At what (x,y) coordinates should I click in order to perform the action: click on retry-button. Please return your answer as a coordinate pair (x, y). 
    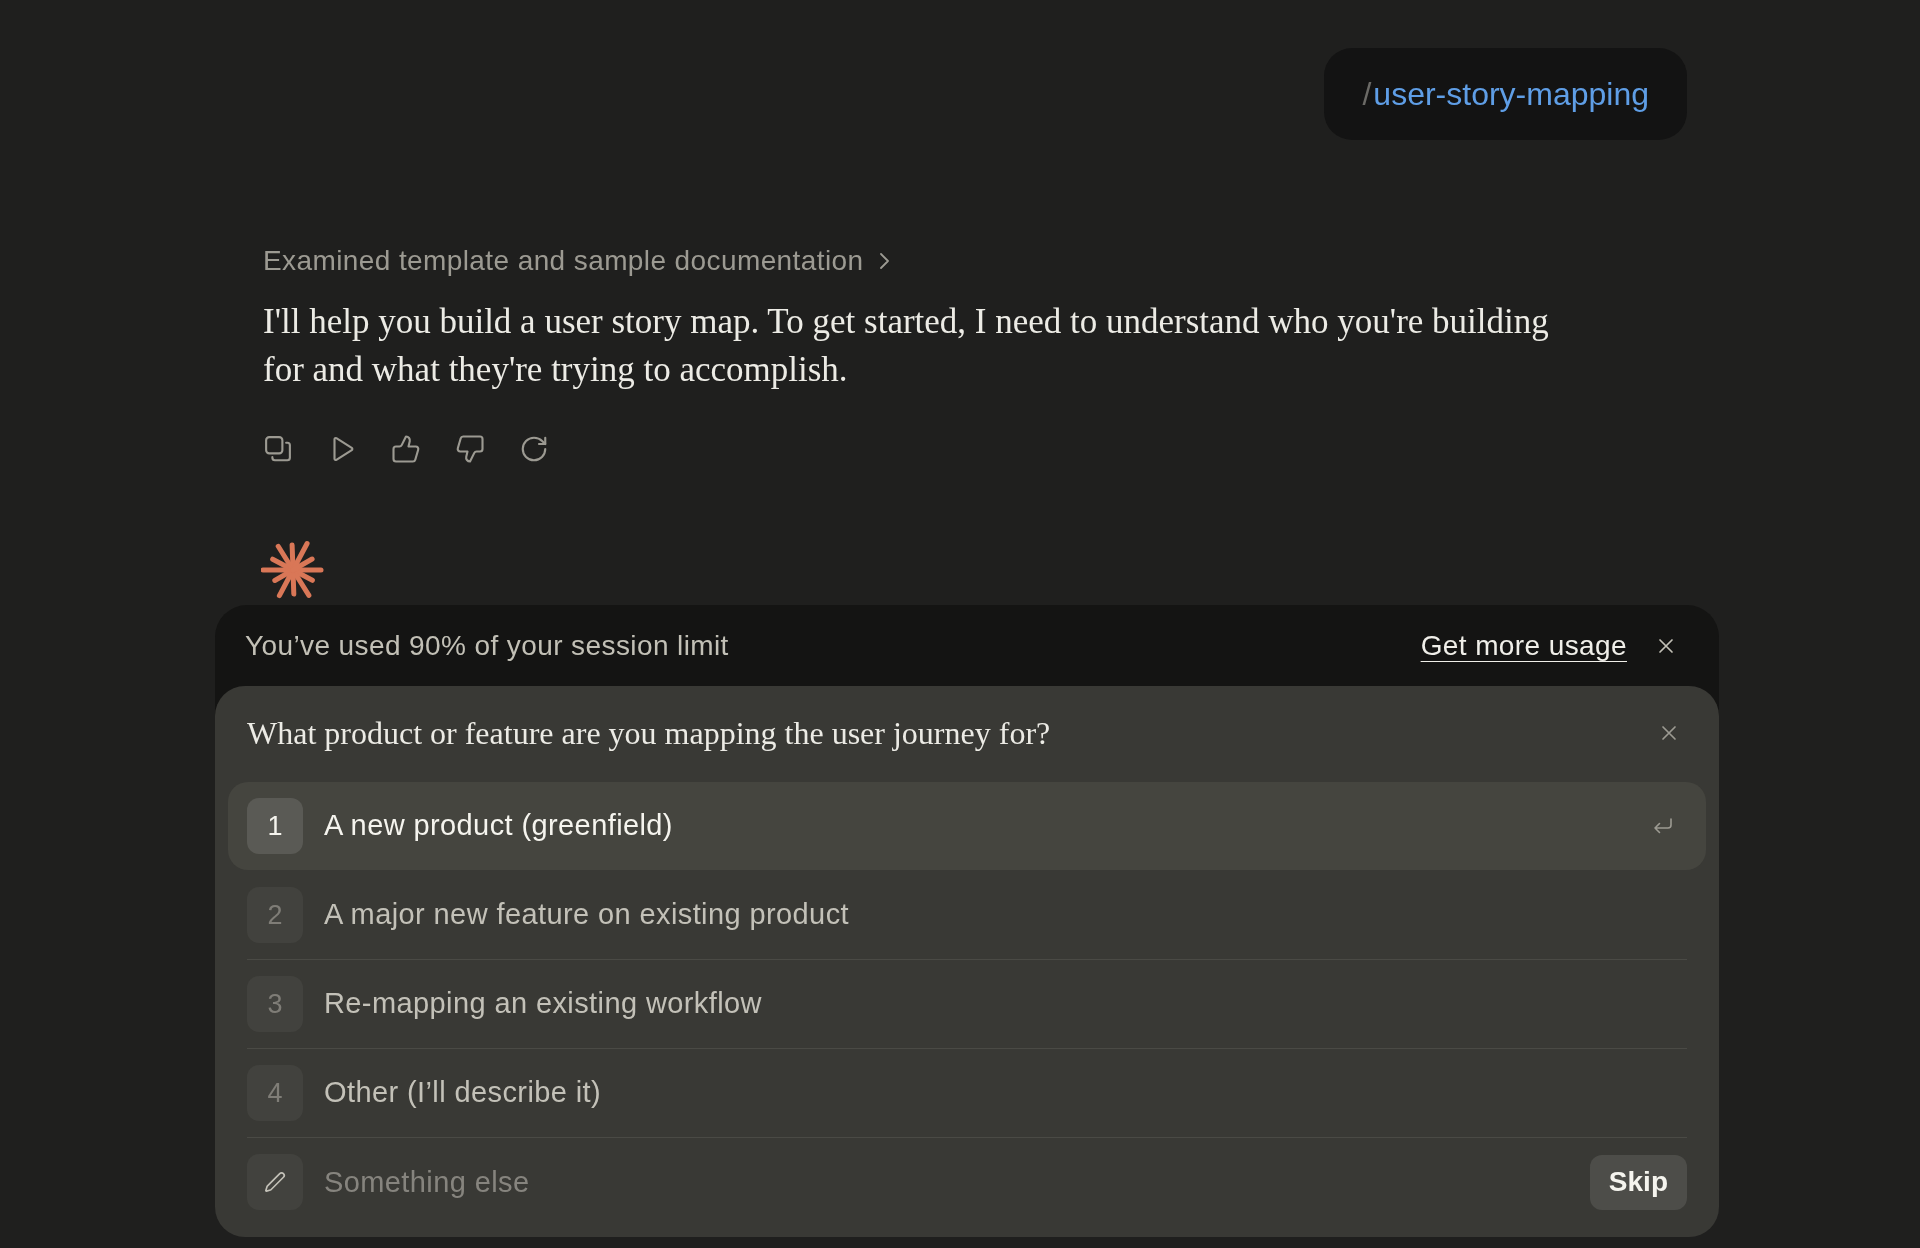
    Looking at the image, I should click on (534, 449).